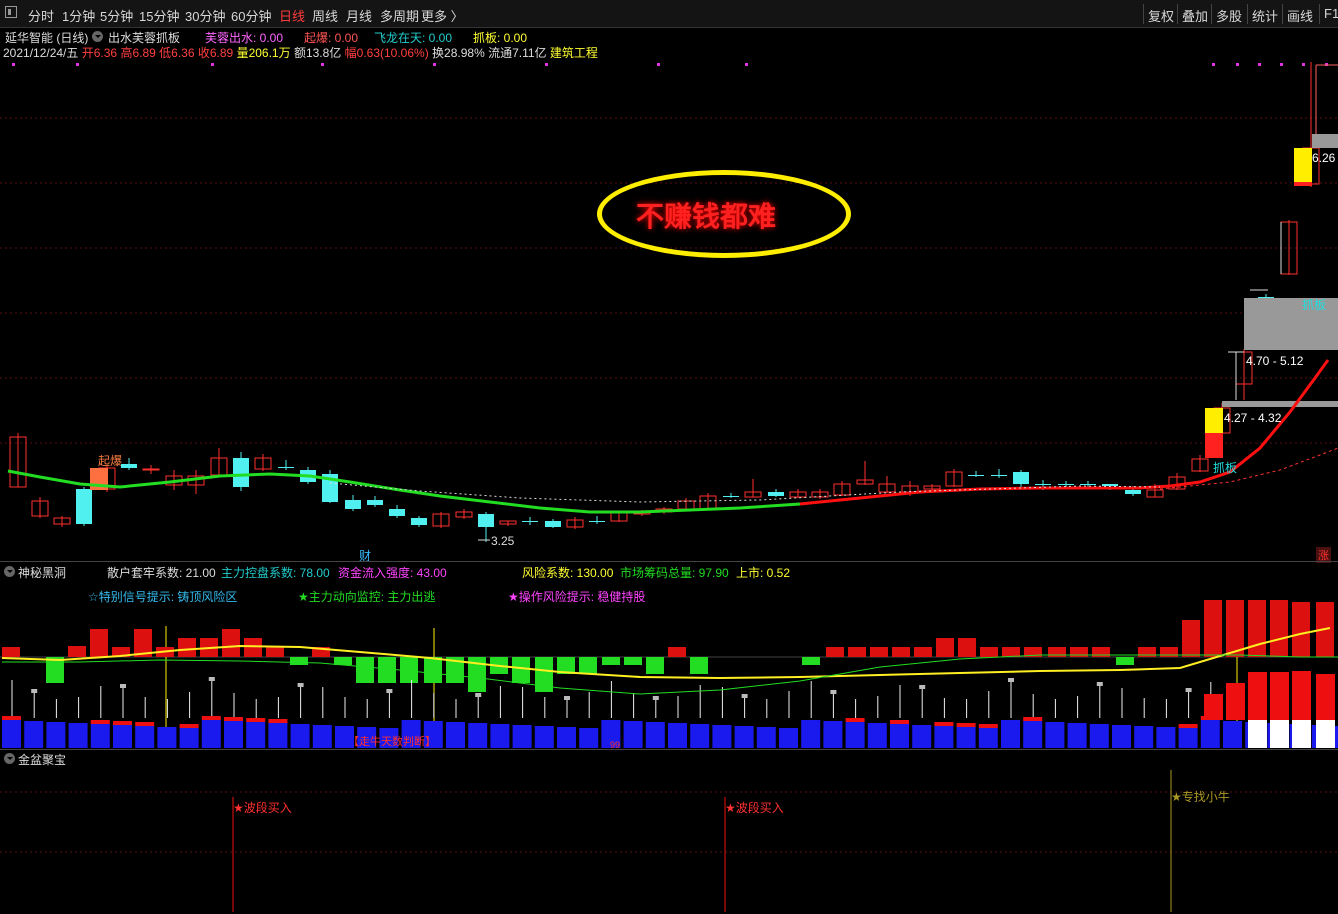 The height and width of the screenshot is (914, 1338). Describe the element at coordinates (97, 36) in the screenshot. I see `indicator-dropdown-icon` at that location.